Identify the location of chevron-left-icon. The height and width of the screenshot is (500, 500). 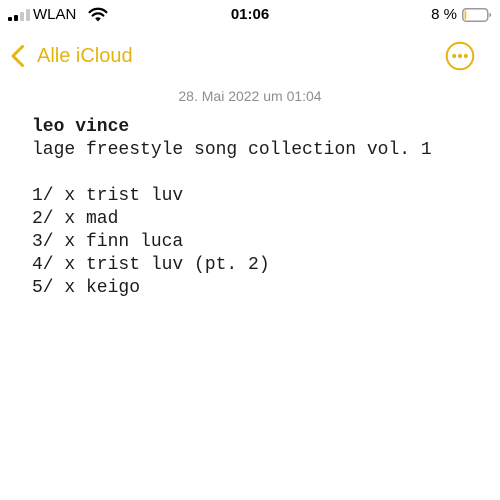
(17, 56).